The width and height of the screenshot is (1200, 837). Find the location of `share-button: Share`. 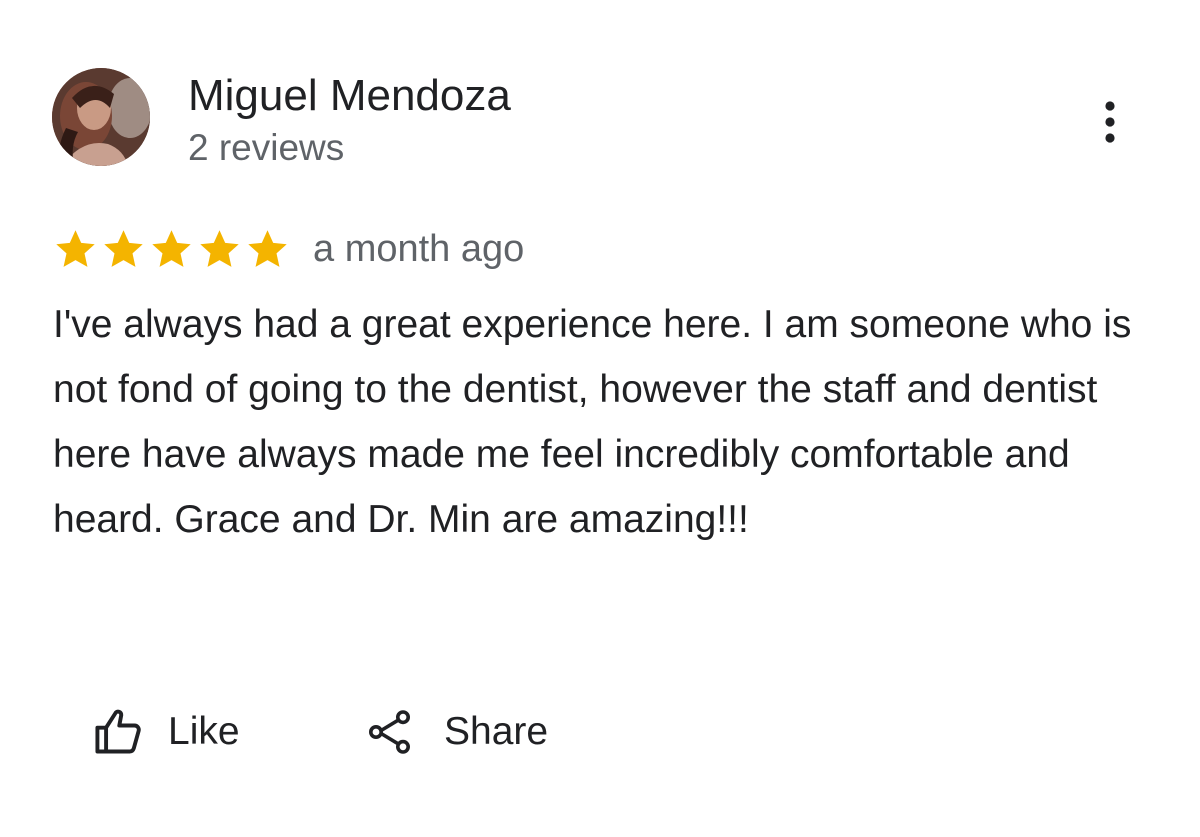

share-button: Share is located at coordinates (457, 732).